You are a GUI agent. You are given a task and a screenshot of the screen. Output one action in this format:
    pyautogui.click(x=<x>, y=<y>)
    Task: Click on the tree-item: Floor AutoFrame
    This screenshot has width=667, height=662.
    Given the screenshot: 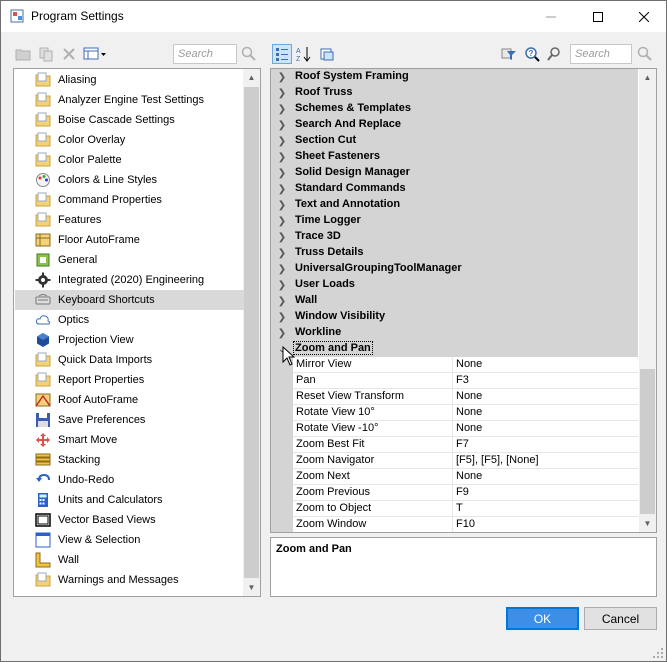 What is the action you would take?
    pyautogui.click(x=129, y=240)
    